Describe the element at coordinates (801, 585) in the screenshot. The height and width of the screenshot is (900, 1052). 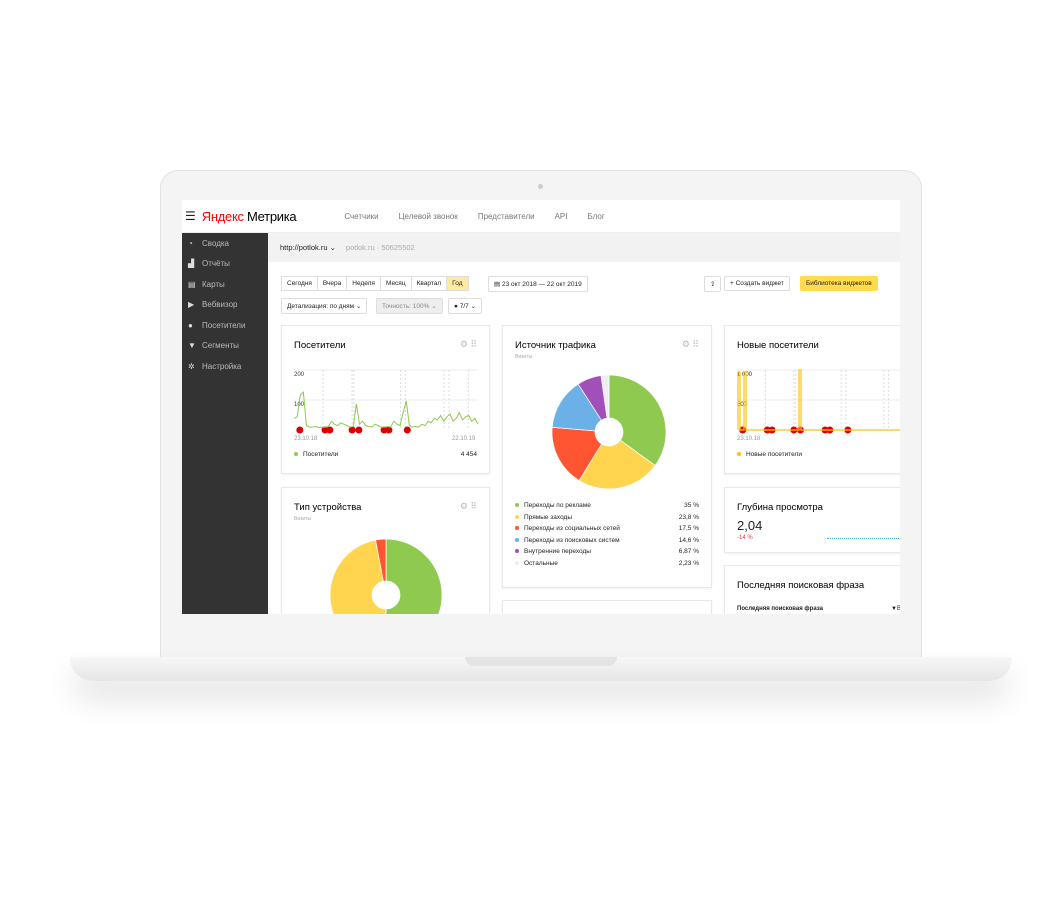
I see `widget-title: Последняя поисковая фраза` at that location.